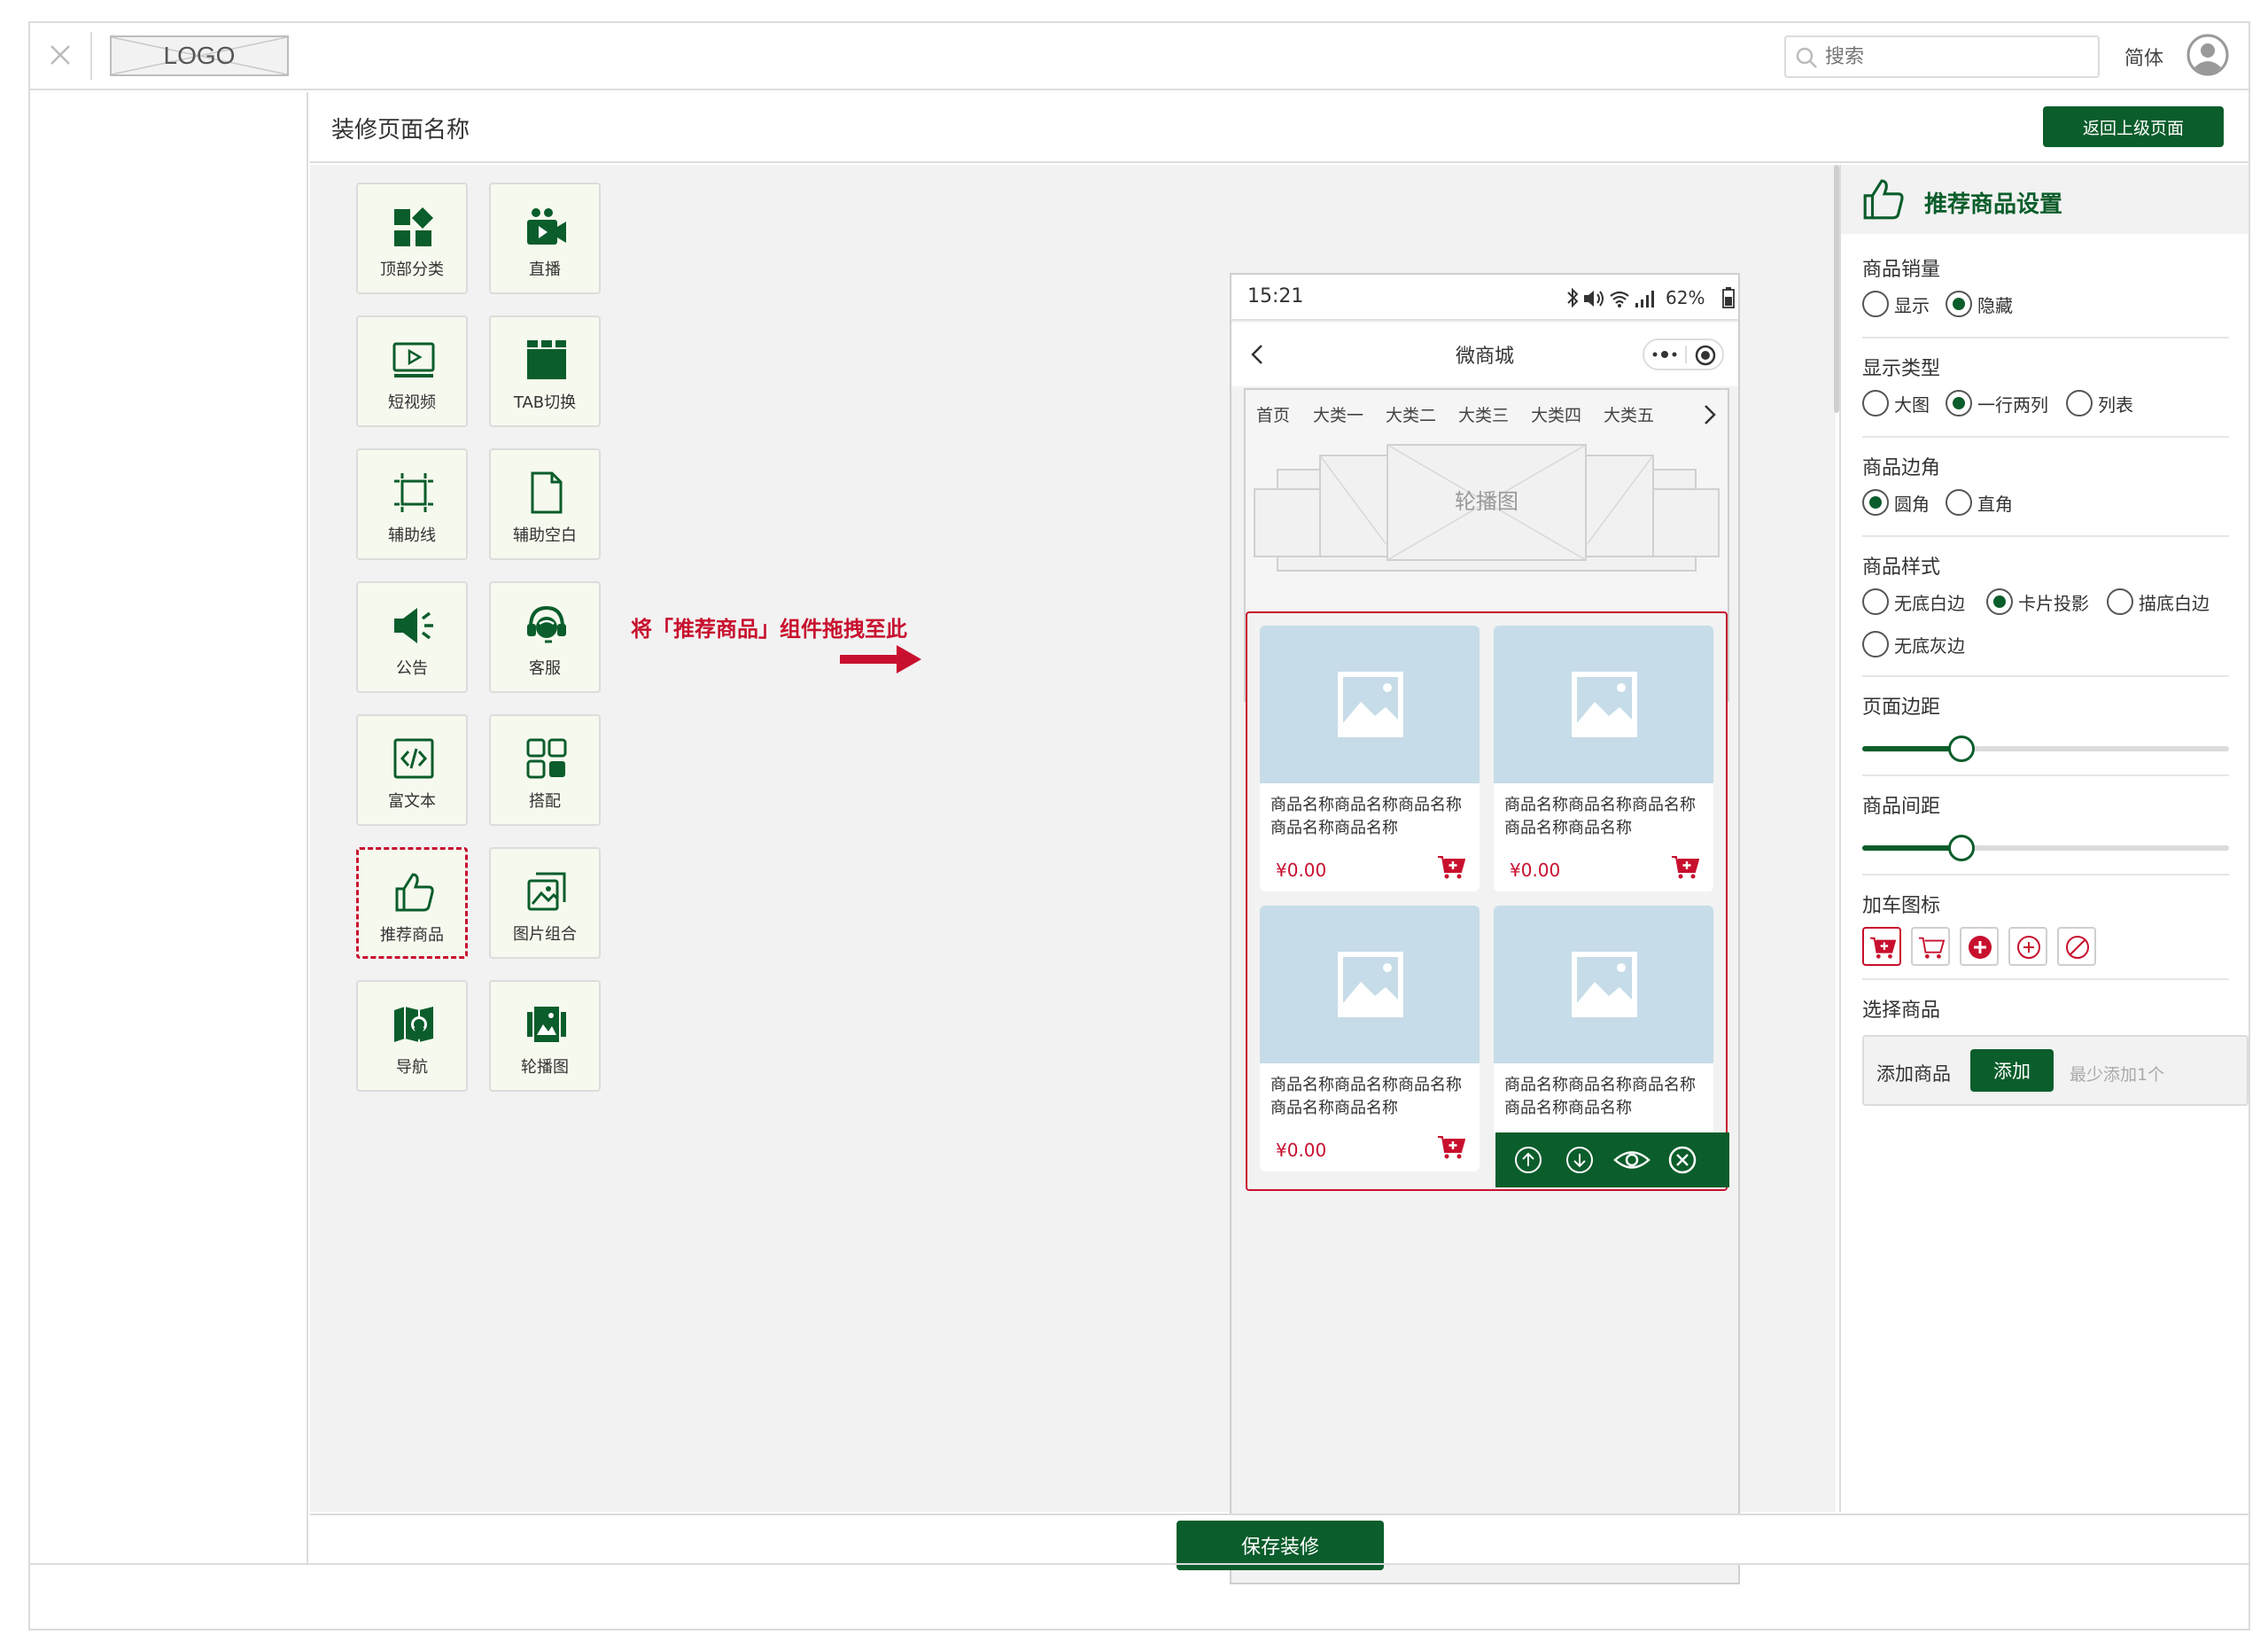 The image size is (2268, 1642). I want to click on more-dots-icon, so click(1666, 354).